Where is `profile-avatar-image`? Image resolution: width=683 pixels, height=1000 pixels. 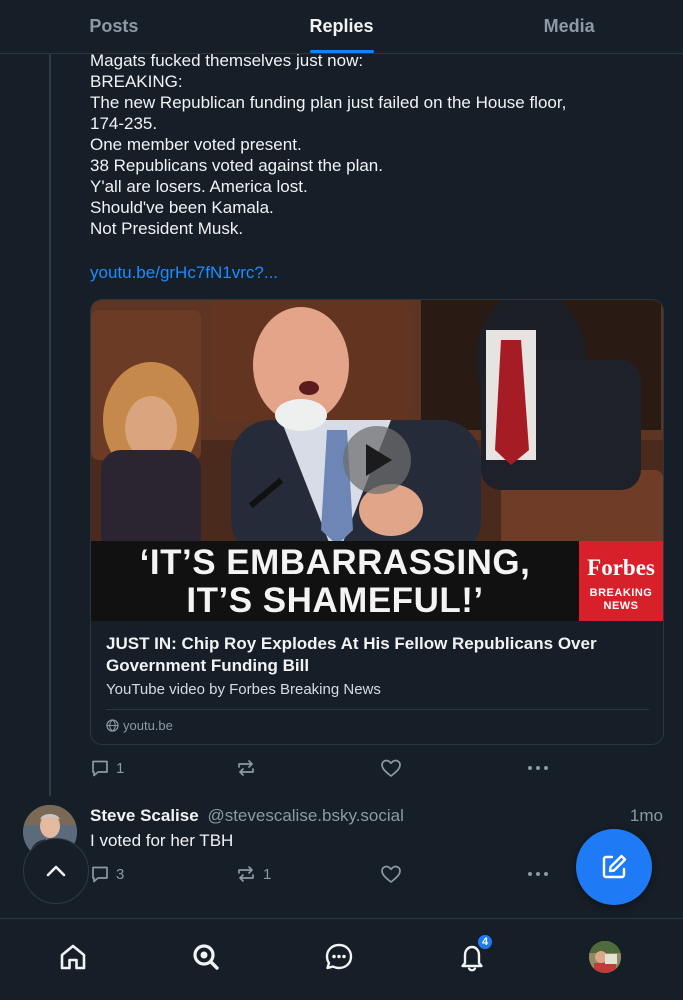 profile-avatar-image is located at coordinates (605, 957).